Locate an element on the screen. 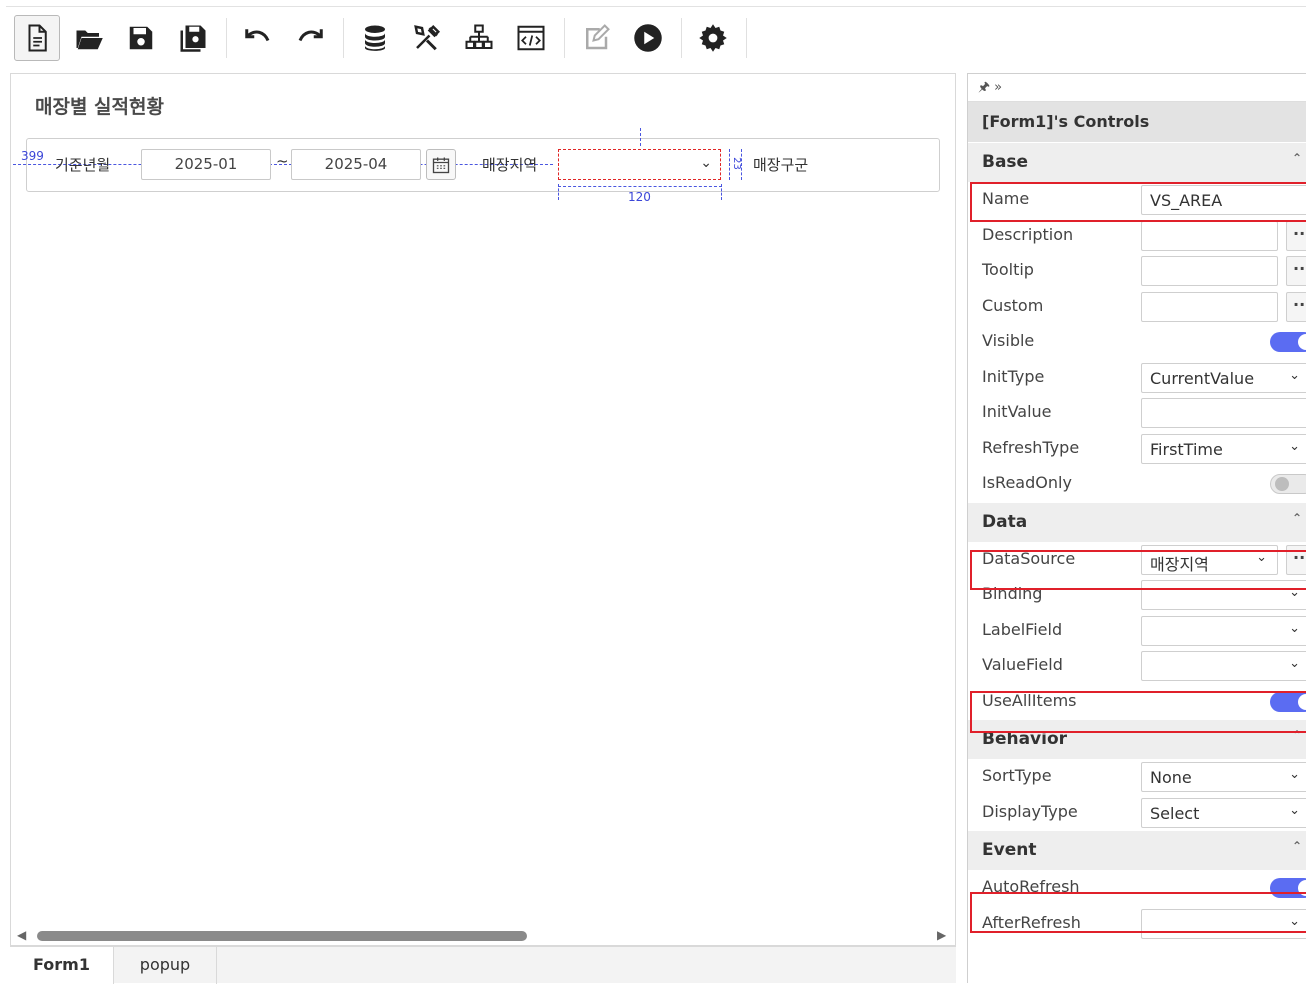 This screenshot has height=984, width=1306. settings-button is located at coordinates (713, 38).